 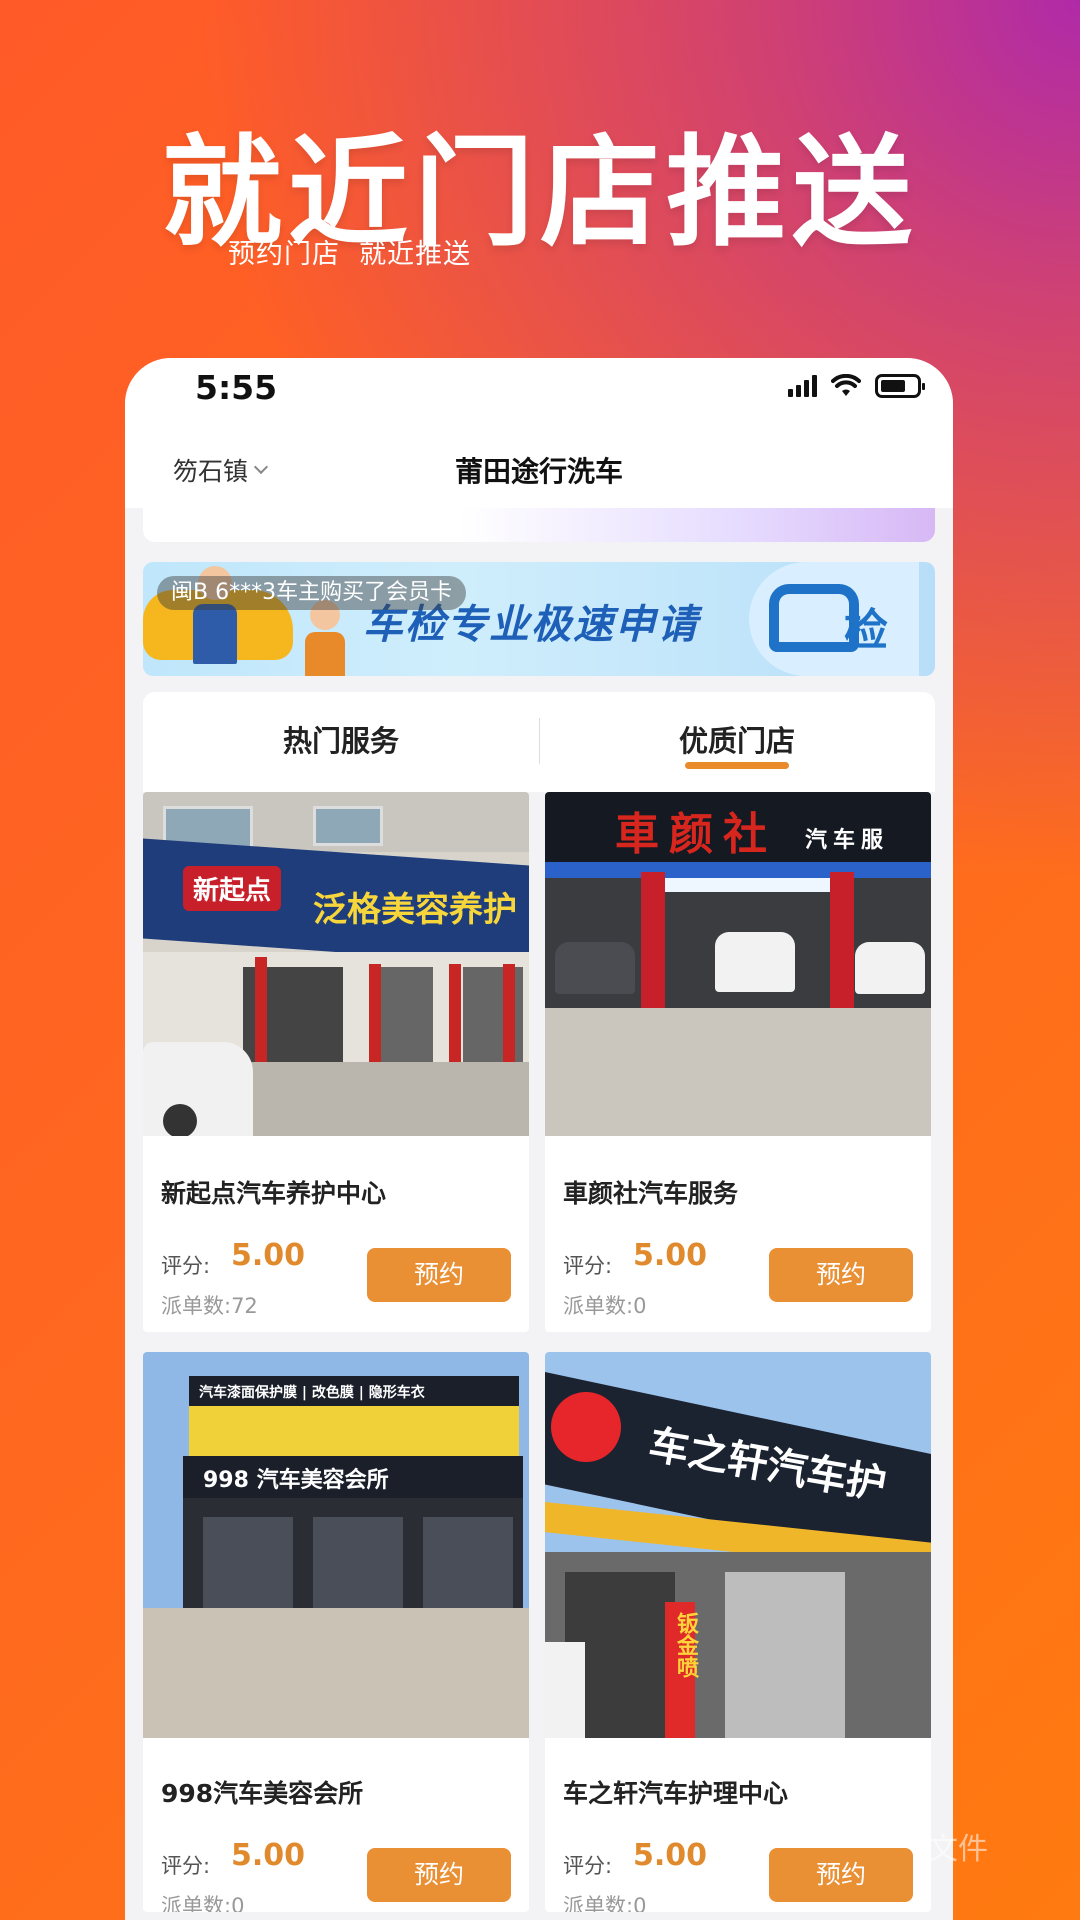 What do you see at coordinates (900, 386) in the screenshot?
I see `battery-icon` at bounding box center [900, 386].